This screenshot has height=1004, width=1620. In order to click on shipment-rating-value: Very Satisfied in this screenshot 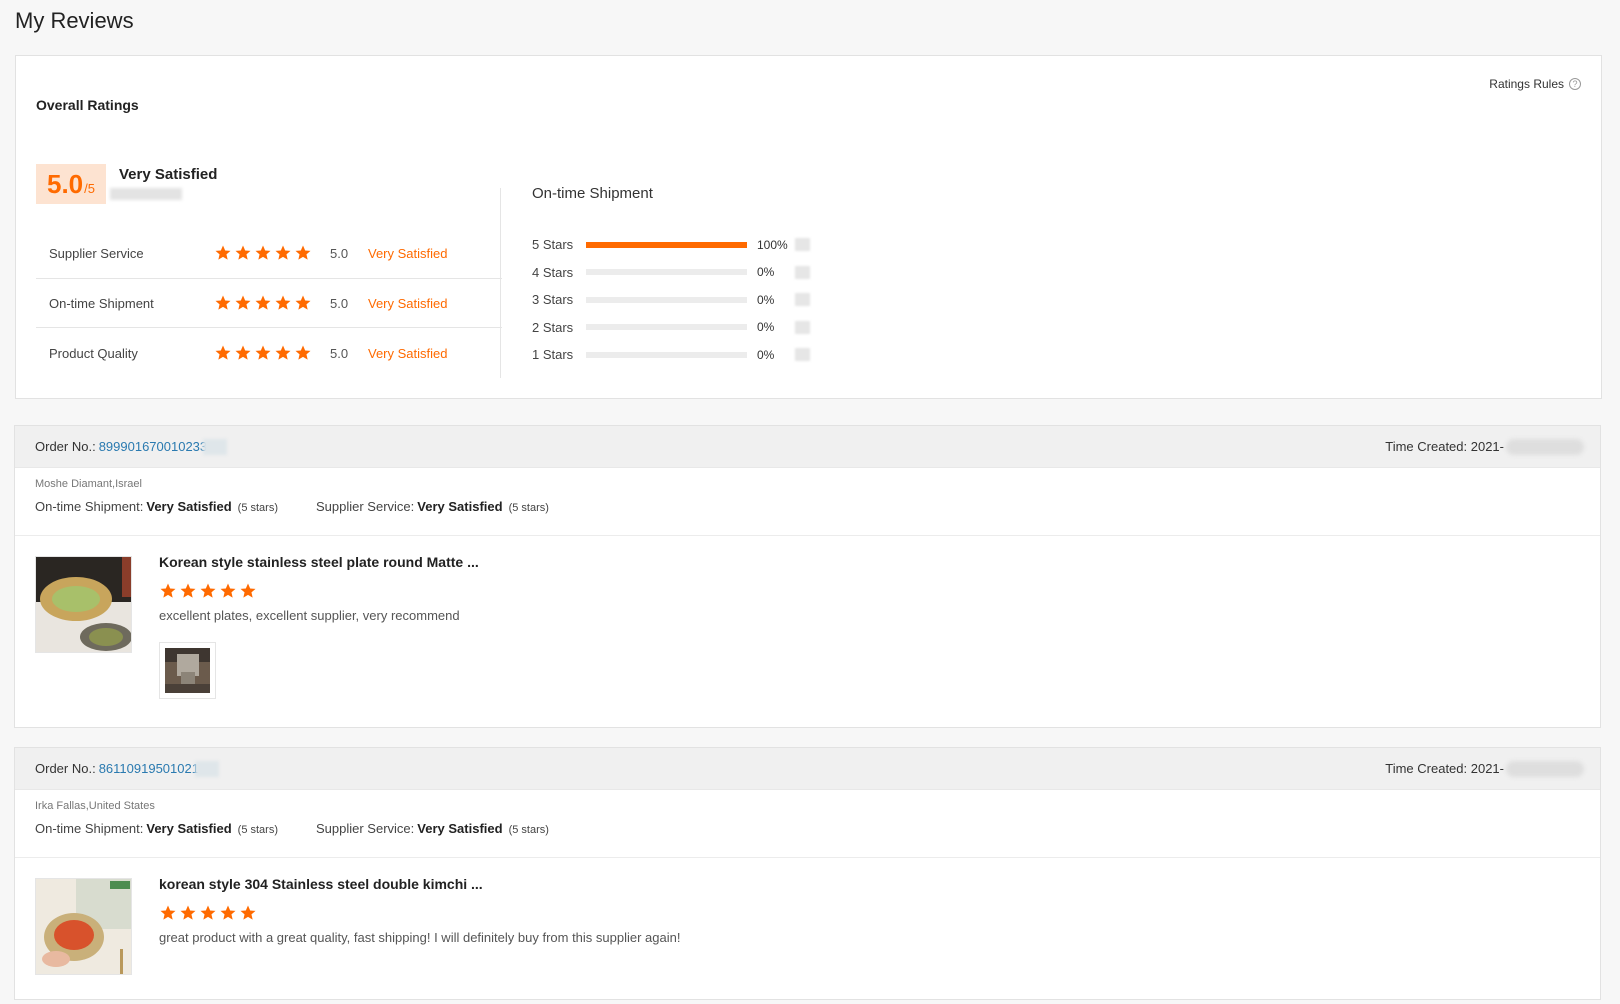, I will do `click(189, 506)`.